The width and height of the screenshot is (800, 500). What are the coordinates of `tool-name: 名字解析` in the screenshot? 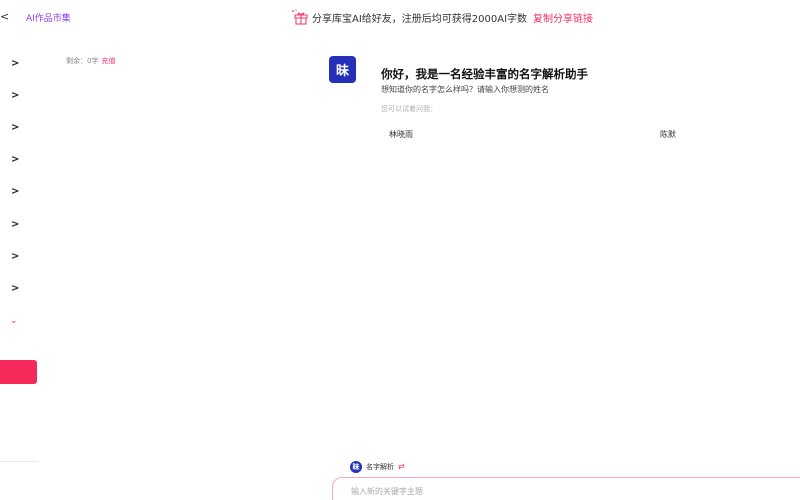 It's located at (380, 466).